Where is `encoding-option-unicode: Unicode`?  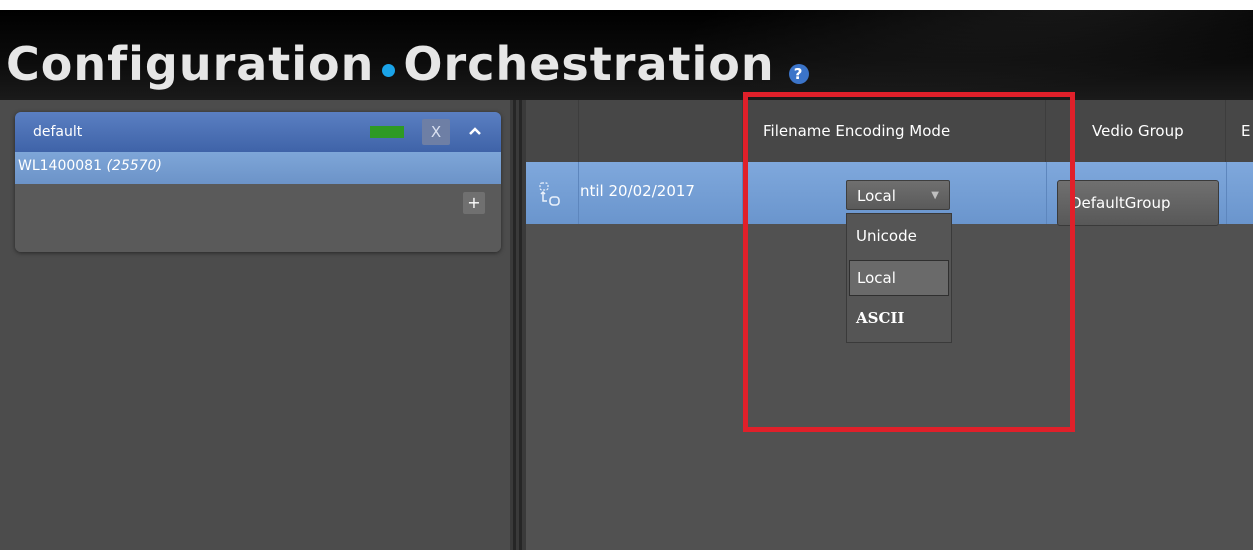
encoding-option-unicode: Unicode is located at coordinates (899, 236).